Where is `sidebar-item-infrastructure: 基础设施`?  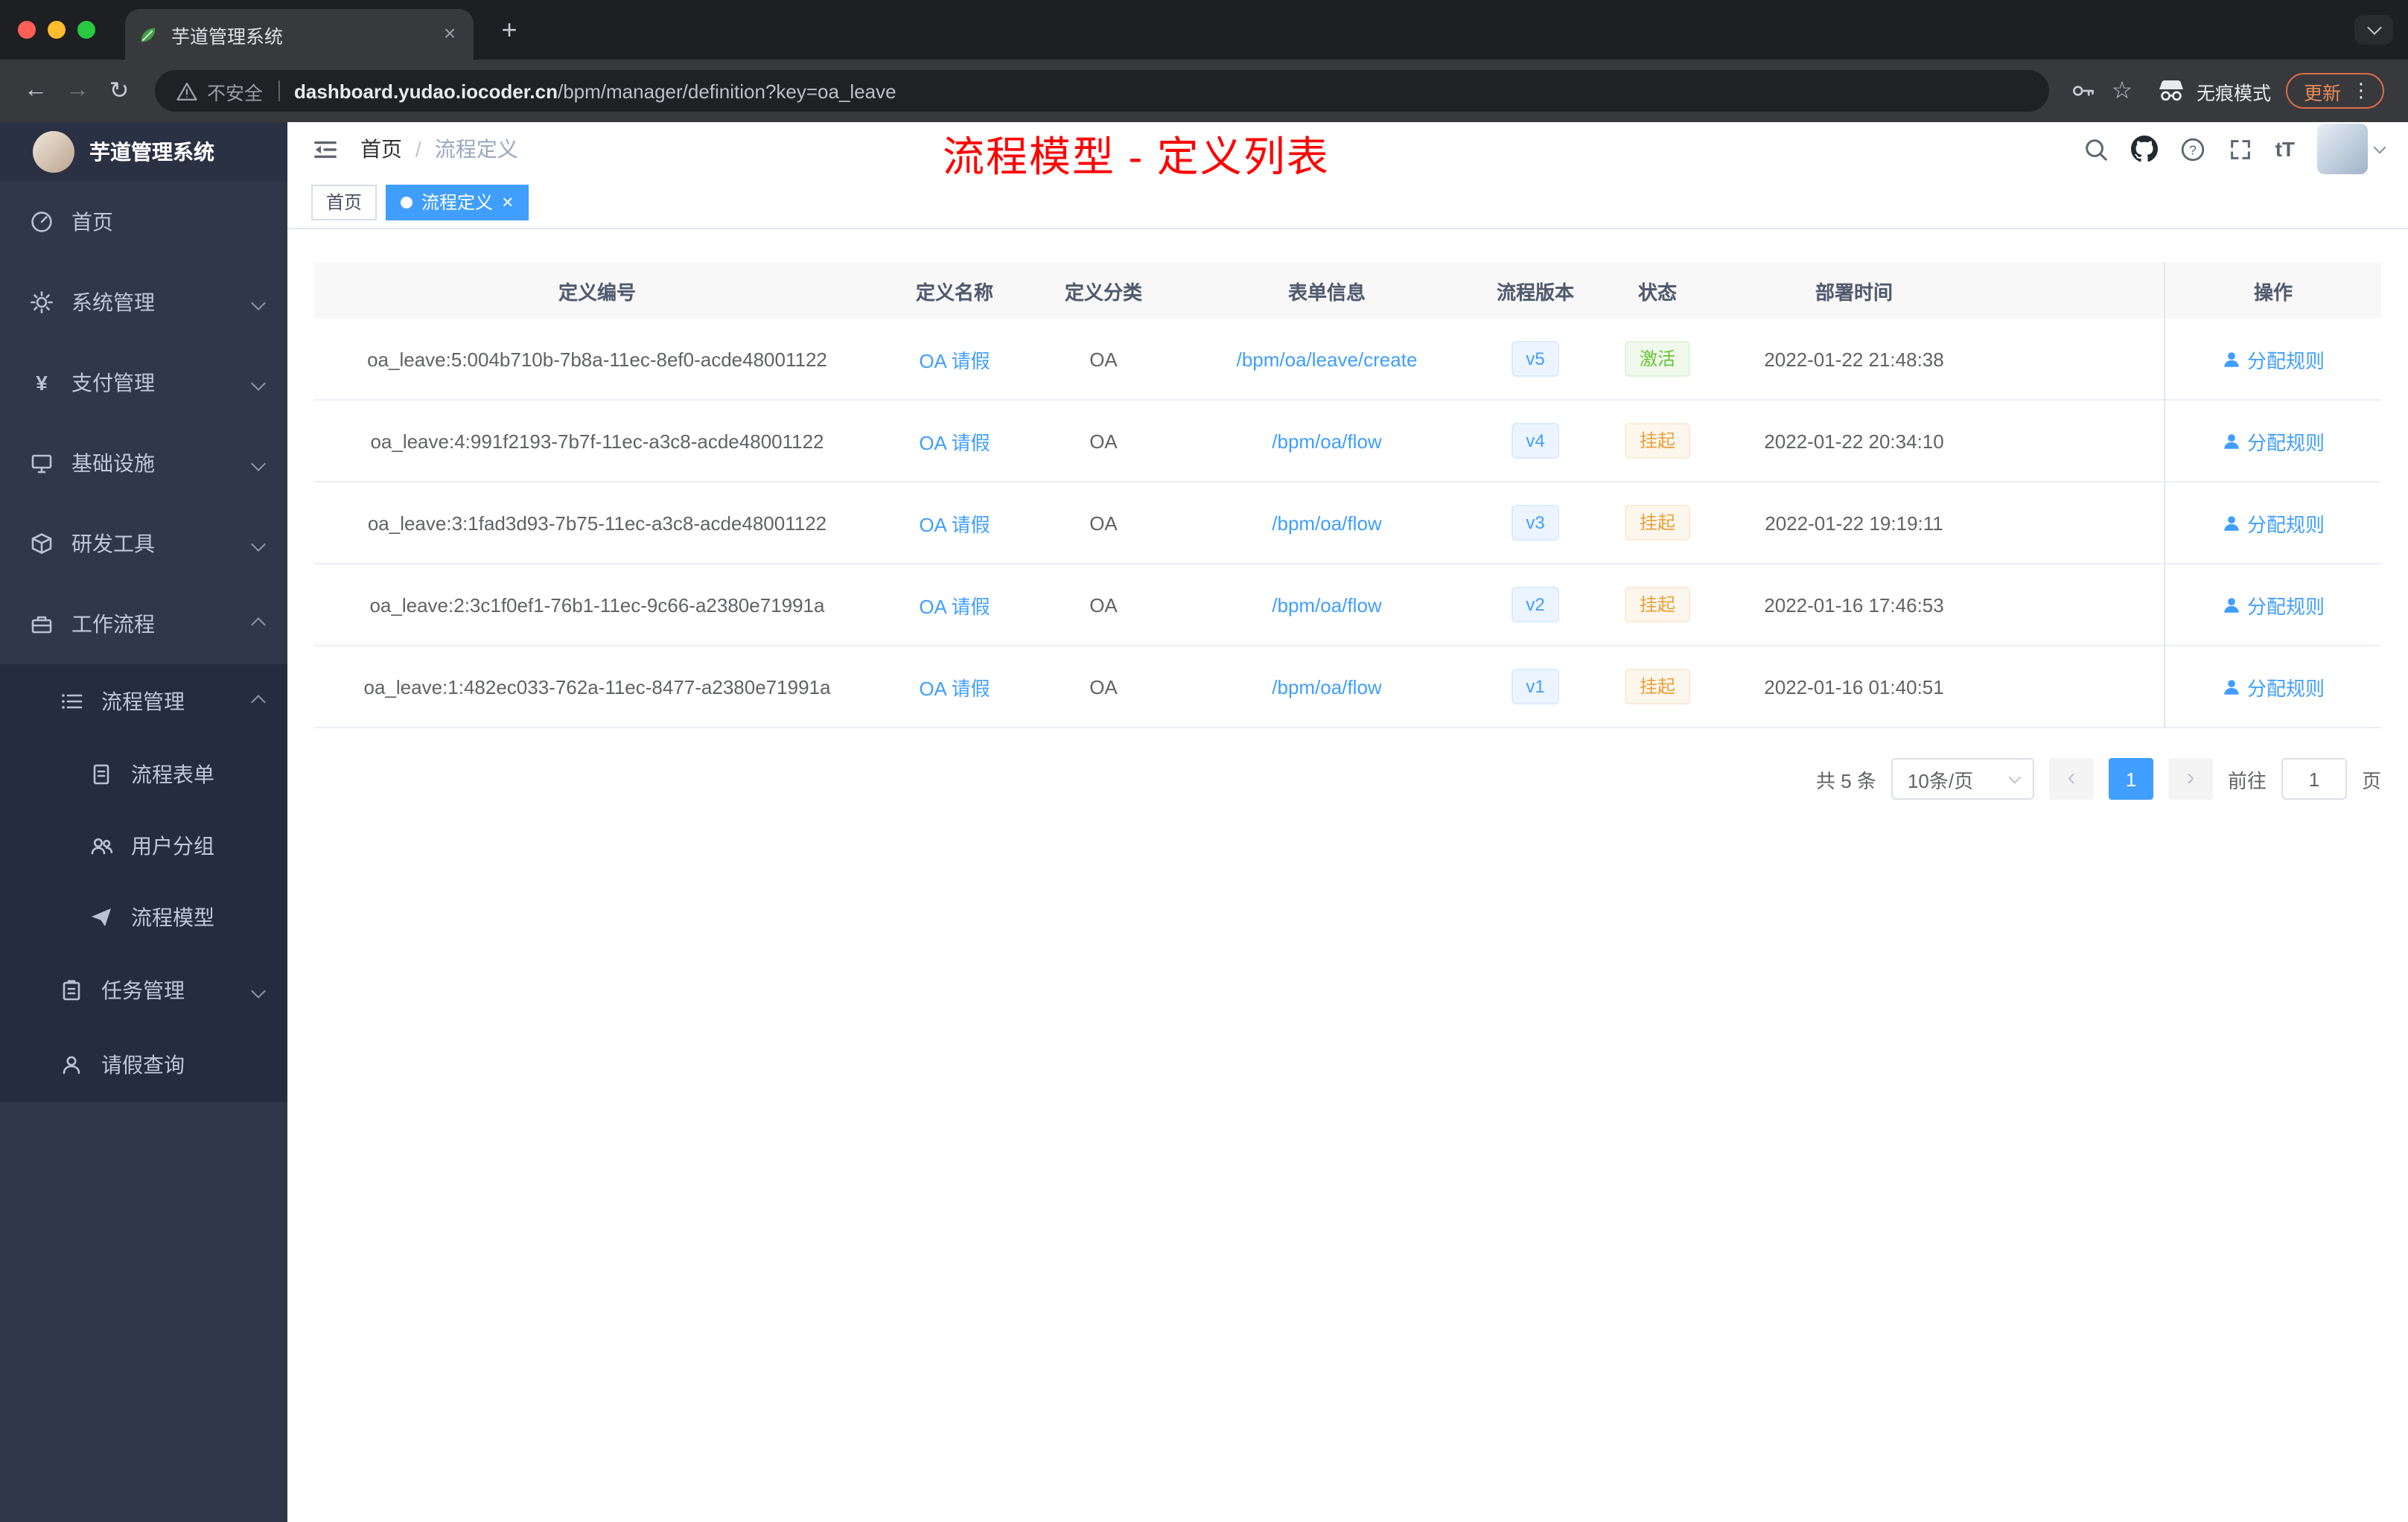 sidebar-item-infrastructure: 基础设施 is located at coordinates (143, 463).